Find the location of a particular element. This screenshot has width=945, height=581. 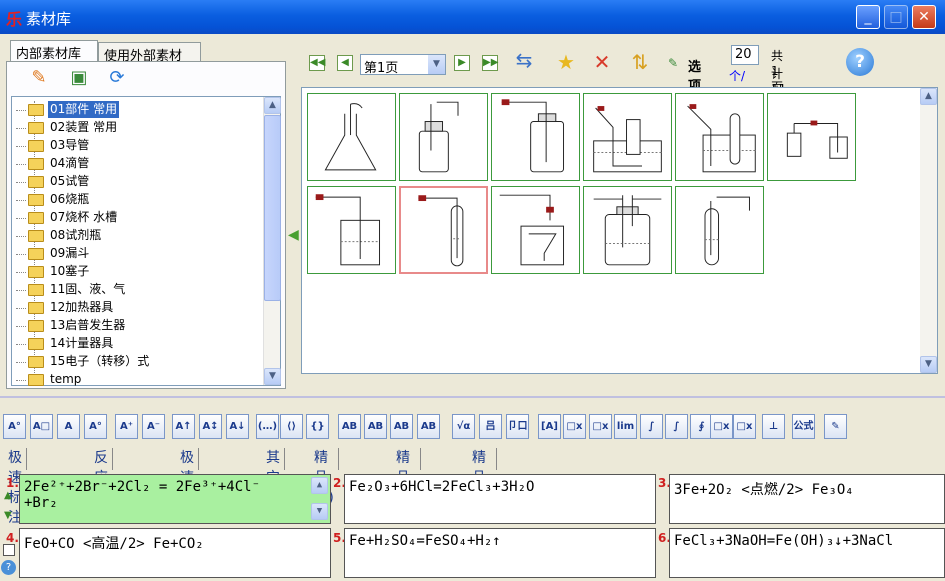

format-button: [A] is located at coordinates (549, 426).